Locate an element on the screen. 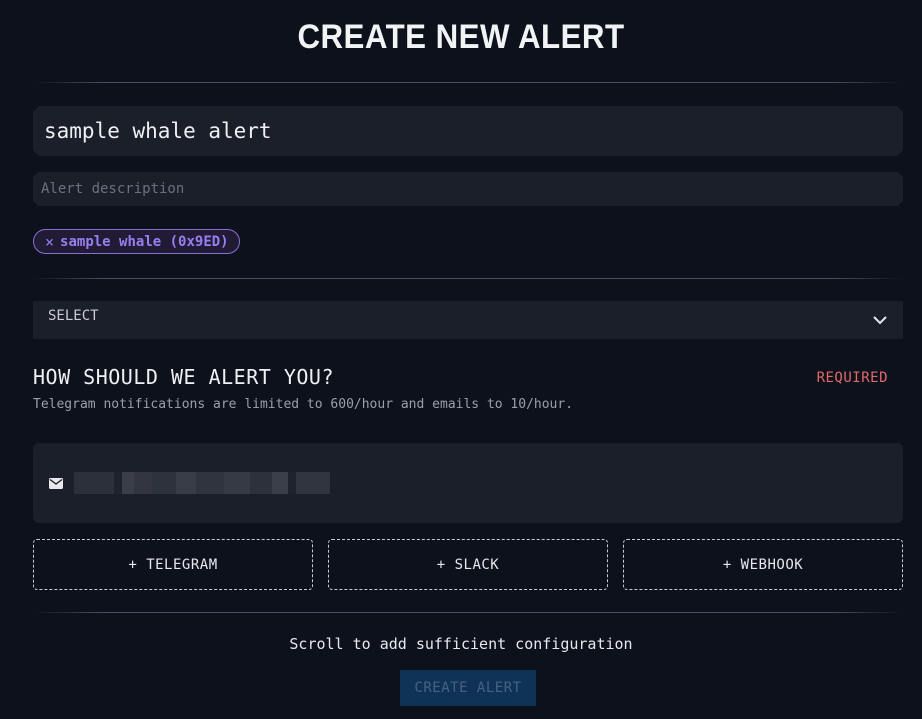 Image resolution: width=922 pixels, height=719 pixels. alert-name-input: sample whale alert is located at coordinates (468, 131).